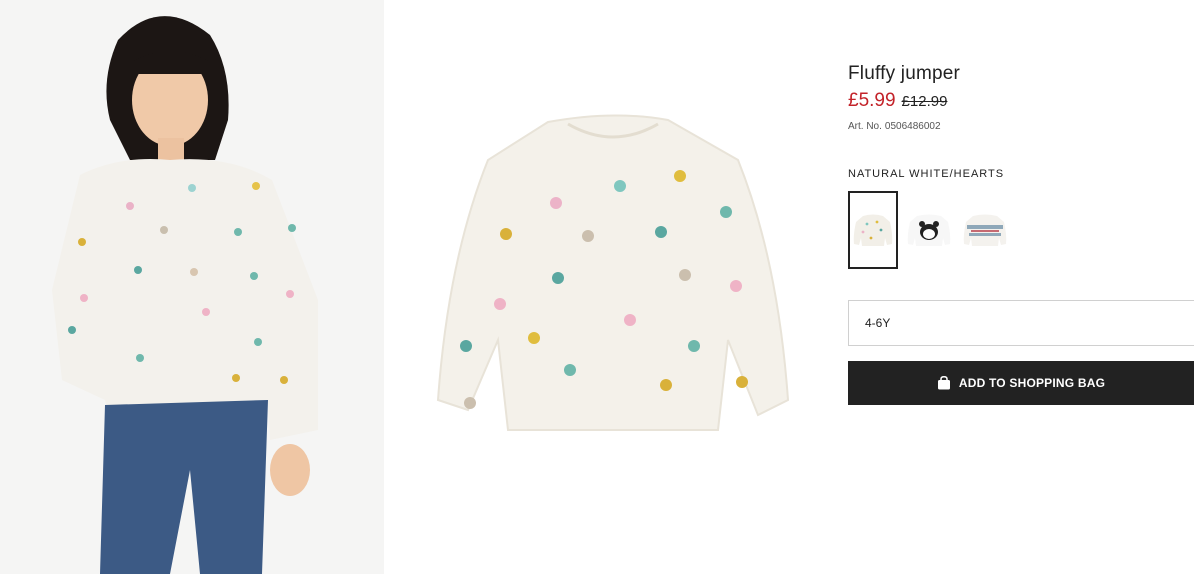 The width and height of the screenshot is (1194, 574). Describe the element at coordinates (904, 73) in the screenshot. I see `product-title: Fluffy jumper` at that location.